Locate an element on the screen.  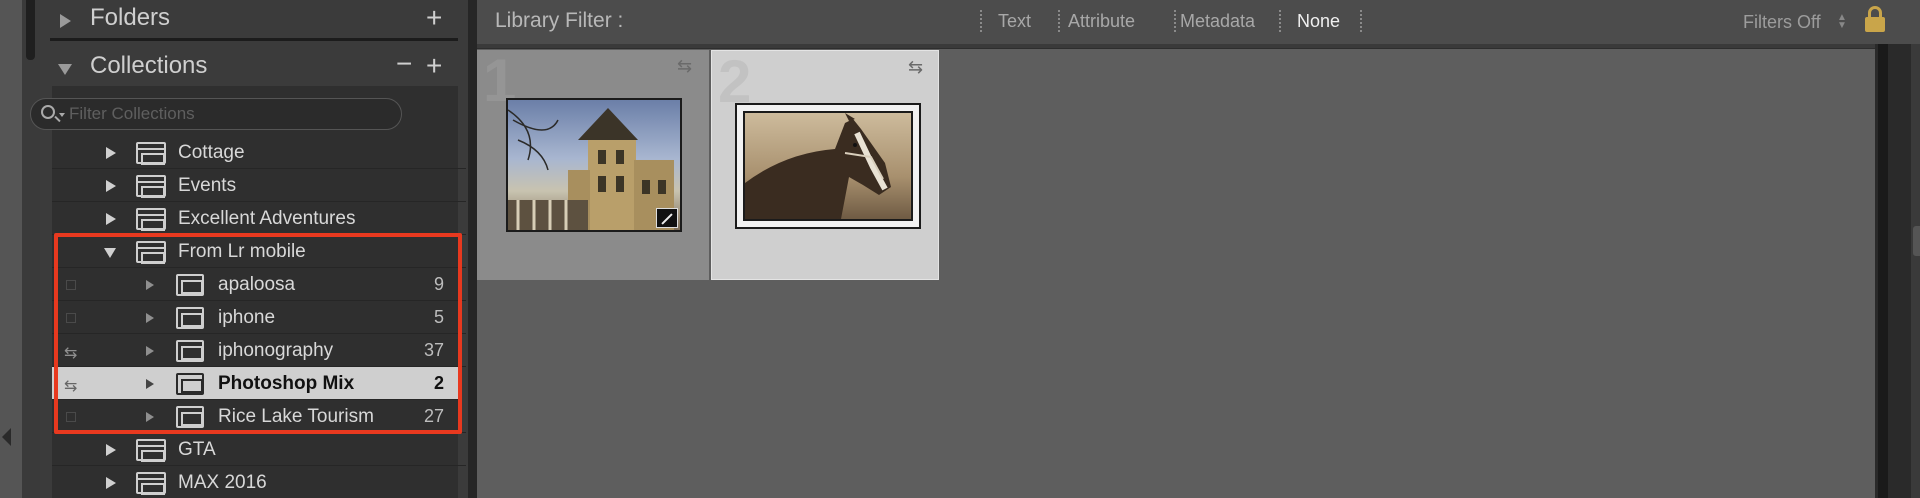
left-panel-scrollbar is located at coordinates (31, 249).